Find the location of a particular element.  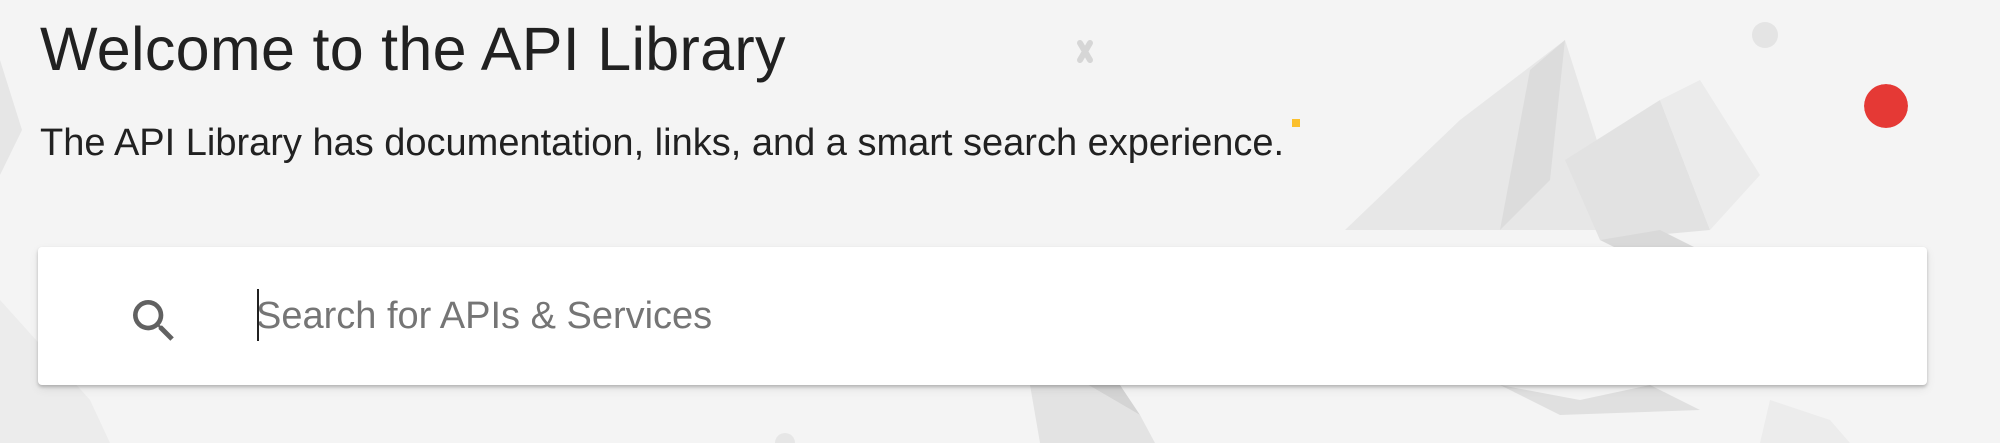

page-title: Welcome to the API Library is located at coordinates (413, 49).